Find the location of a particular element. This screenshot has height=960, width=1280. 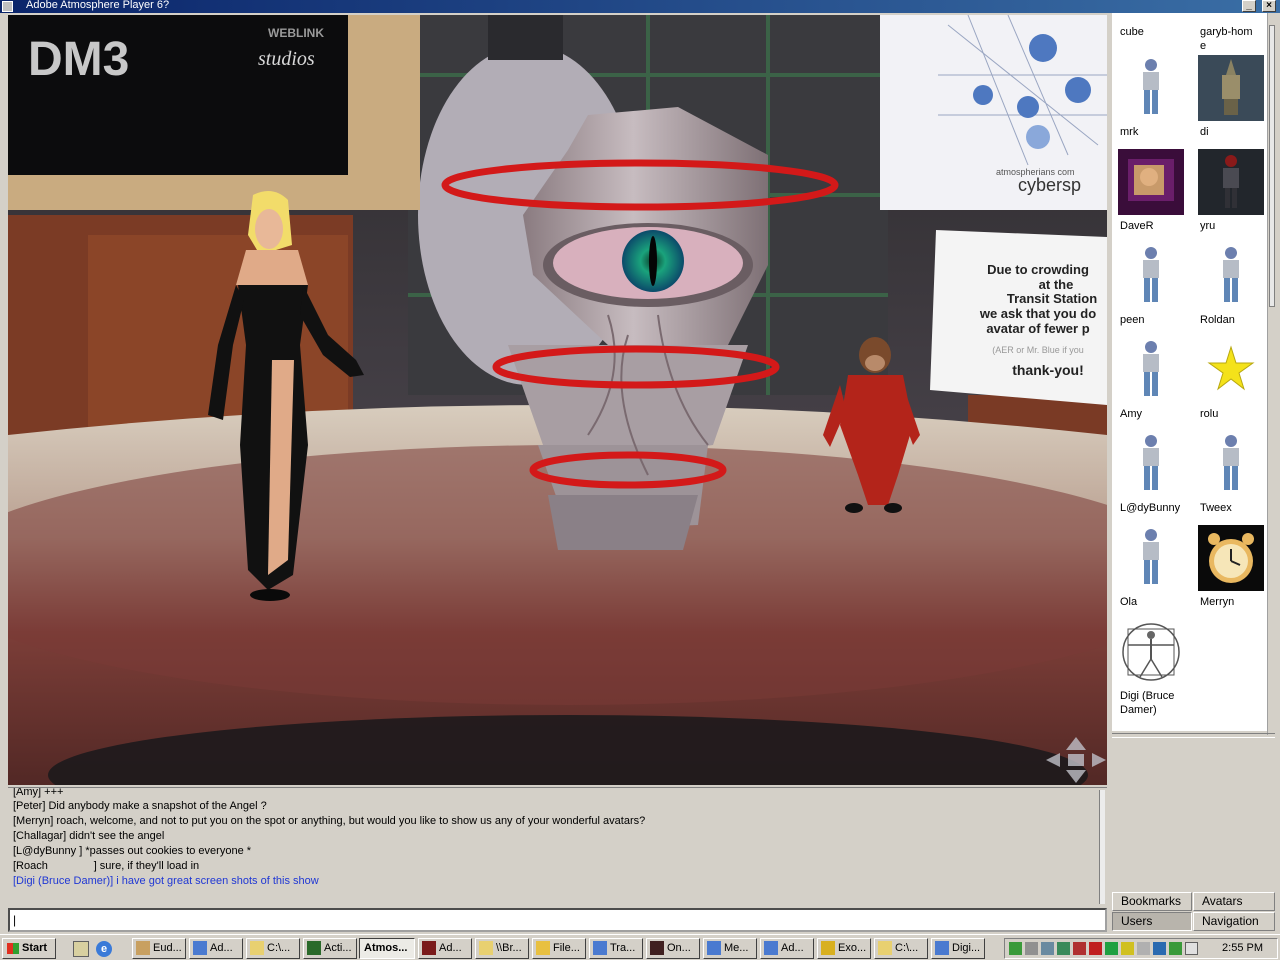

user-name: di is located at coordinates (1204, 132).